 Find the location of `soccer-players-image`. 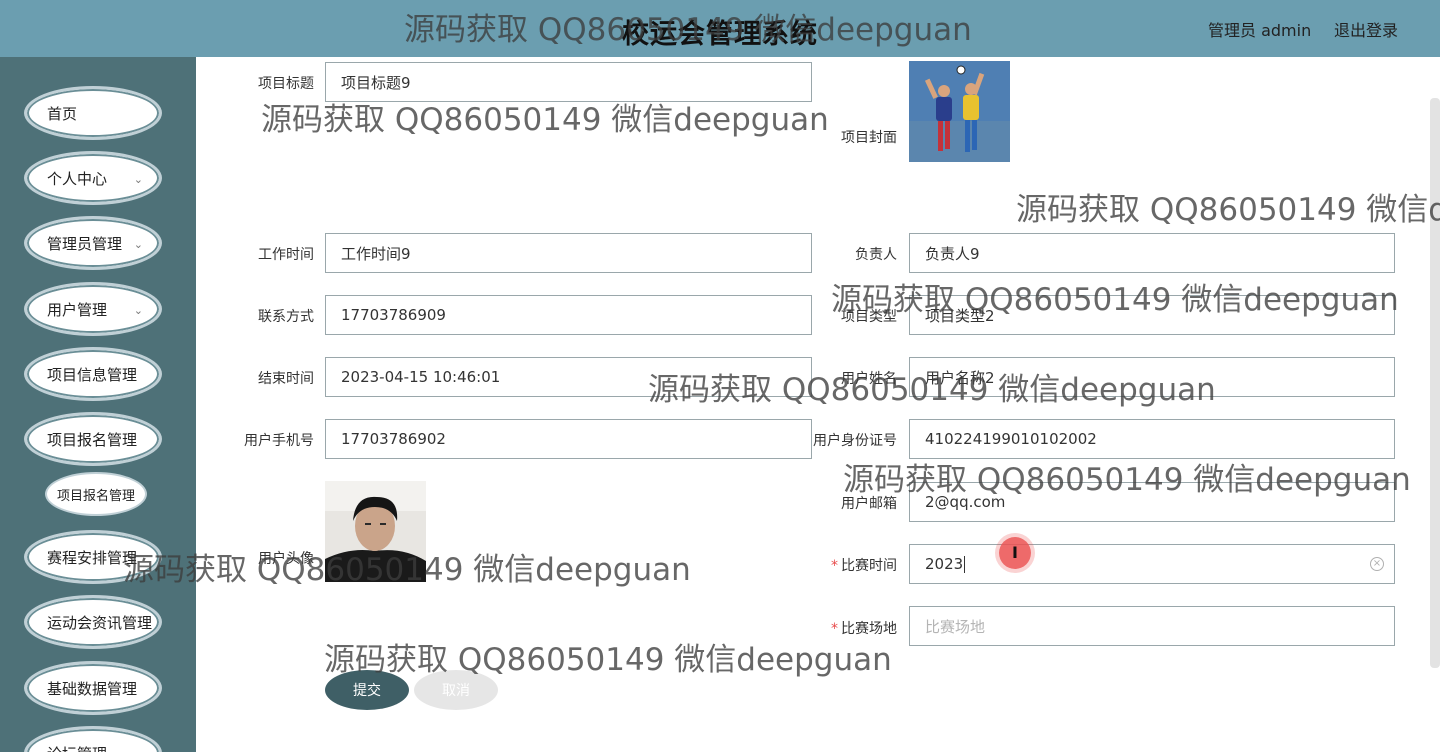

soccer-players-image is located at coordinates (959, 111).